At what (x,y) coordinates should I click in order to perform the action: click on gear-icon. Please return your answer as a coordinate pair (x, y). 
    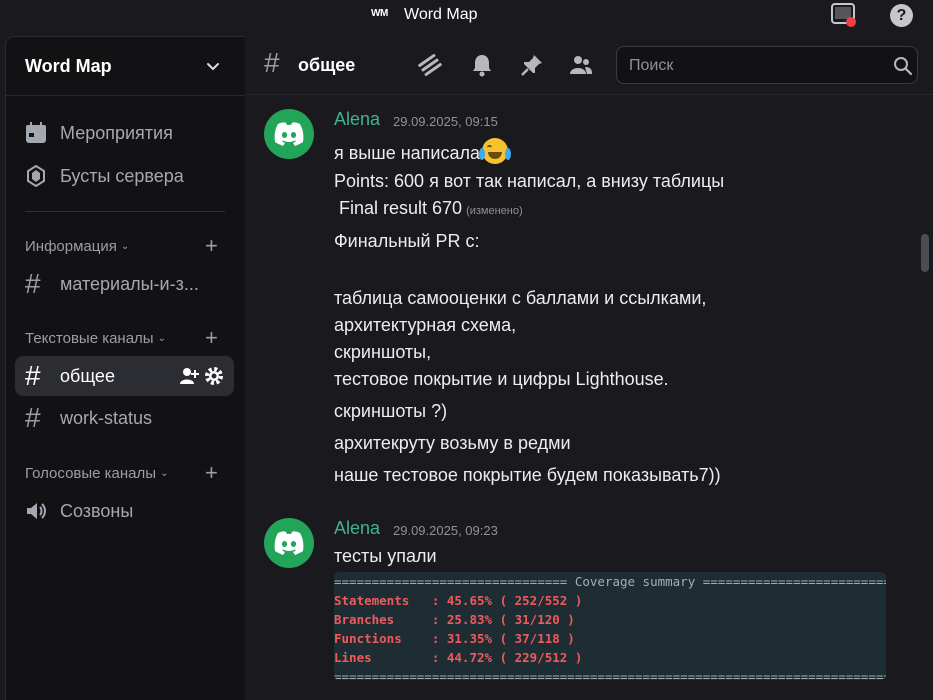
    Looking at the image, I should click on (214, 376).